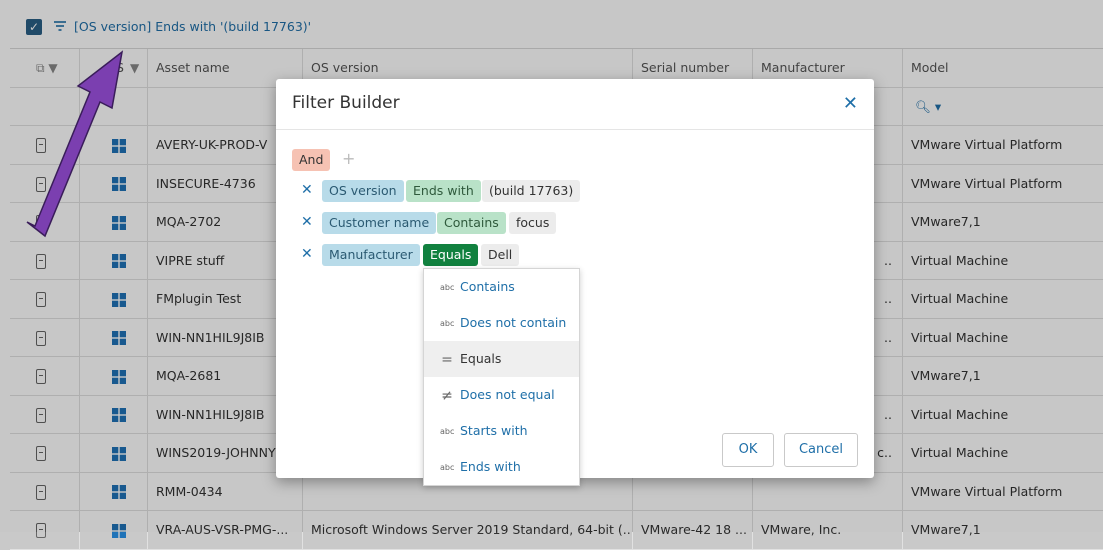 The width and height of the screenshot is (1103, 550). Describe the element at coordinates (821, 450) in the screenshot. I see `cancel-button: Cancel` at that location.